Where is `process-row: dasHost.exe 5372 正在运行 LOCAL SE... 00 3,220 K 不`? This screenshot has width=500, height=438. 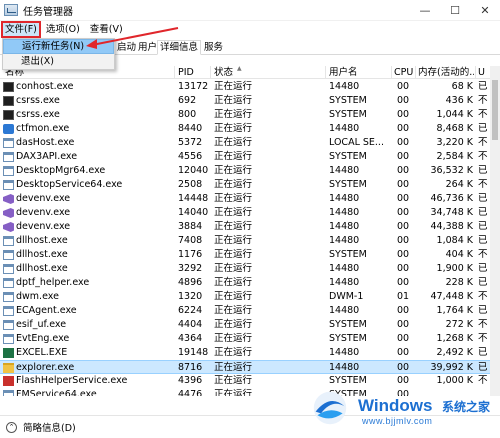
process-row: dasHost.exe 5372 正在运行 LOCAL SE... 00 3,220 K 不 is located at coordinates (245, 143).